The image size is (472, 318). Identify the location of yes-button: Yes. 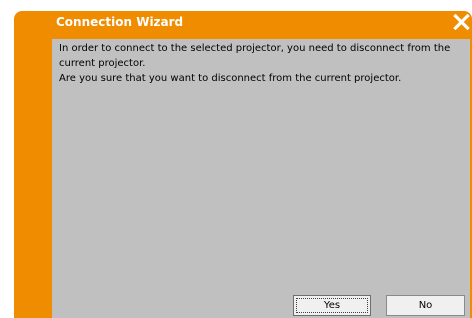
(332, 305).